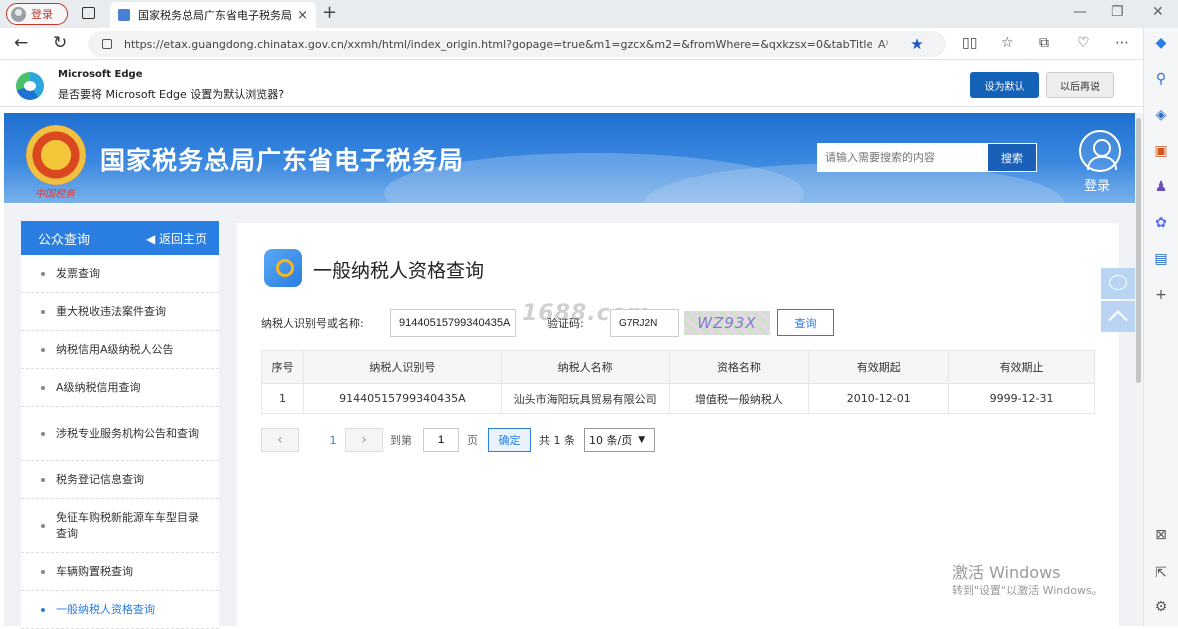 Image resolution: width=1178 pixels, height=629 pixels. Describe the element at coordinates (1044, 43) in the screenshot. I see `collections-icon: ⧉` at that location.